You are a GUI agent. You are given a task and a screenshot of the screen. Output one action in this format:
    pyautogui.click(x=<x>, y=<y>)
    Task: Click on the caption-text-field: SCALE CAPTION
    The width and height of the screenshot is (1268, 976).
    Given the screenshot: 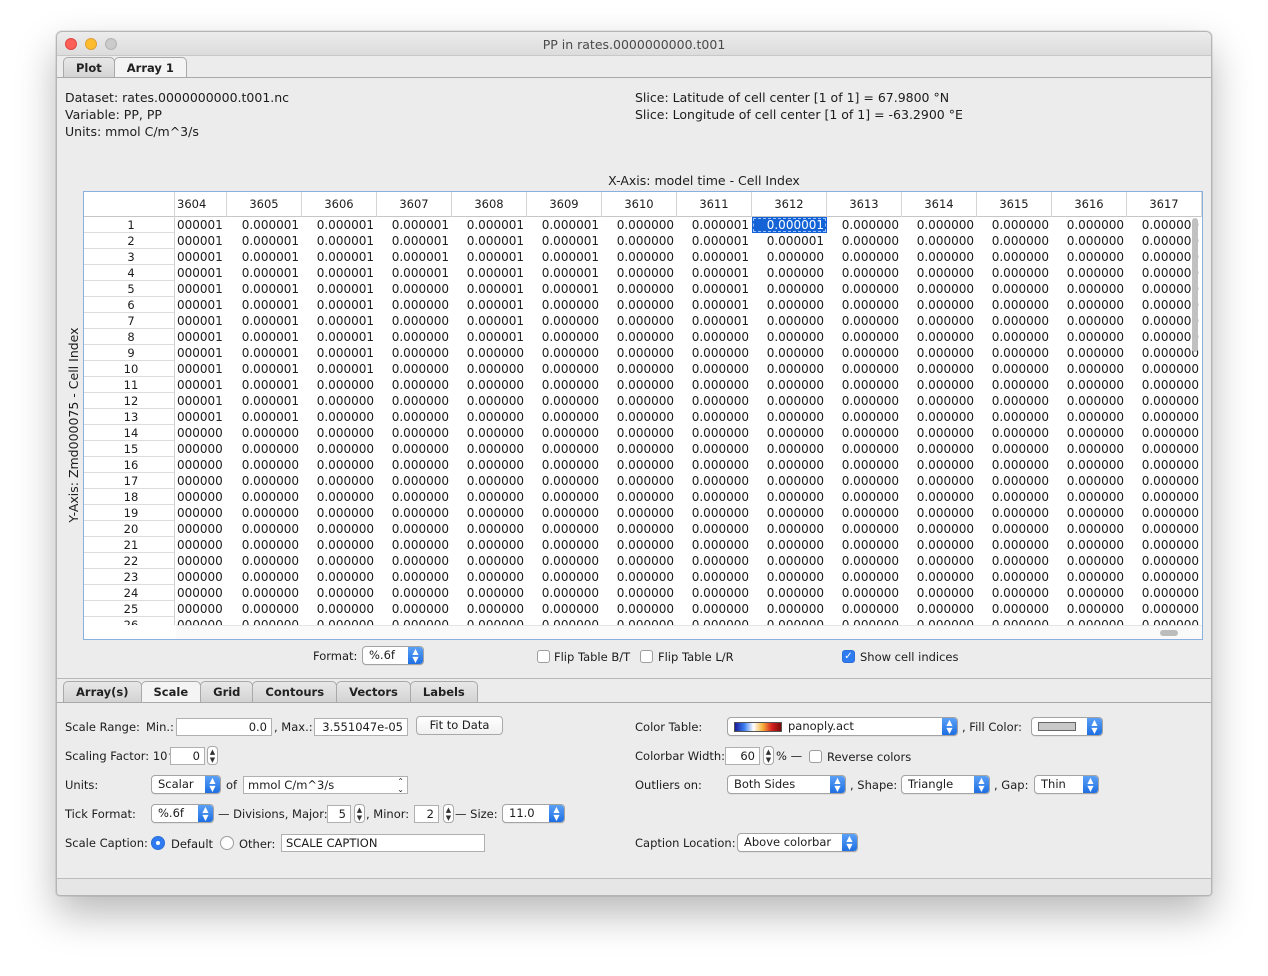 What is the action you would take?
    pyautogui.click(x=383, y=843)
    